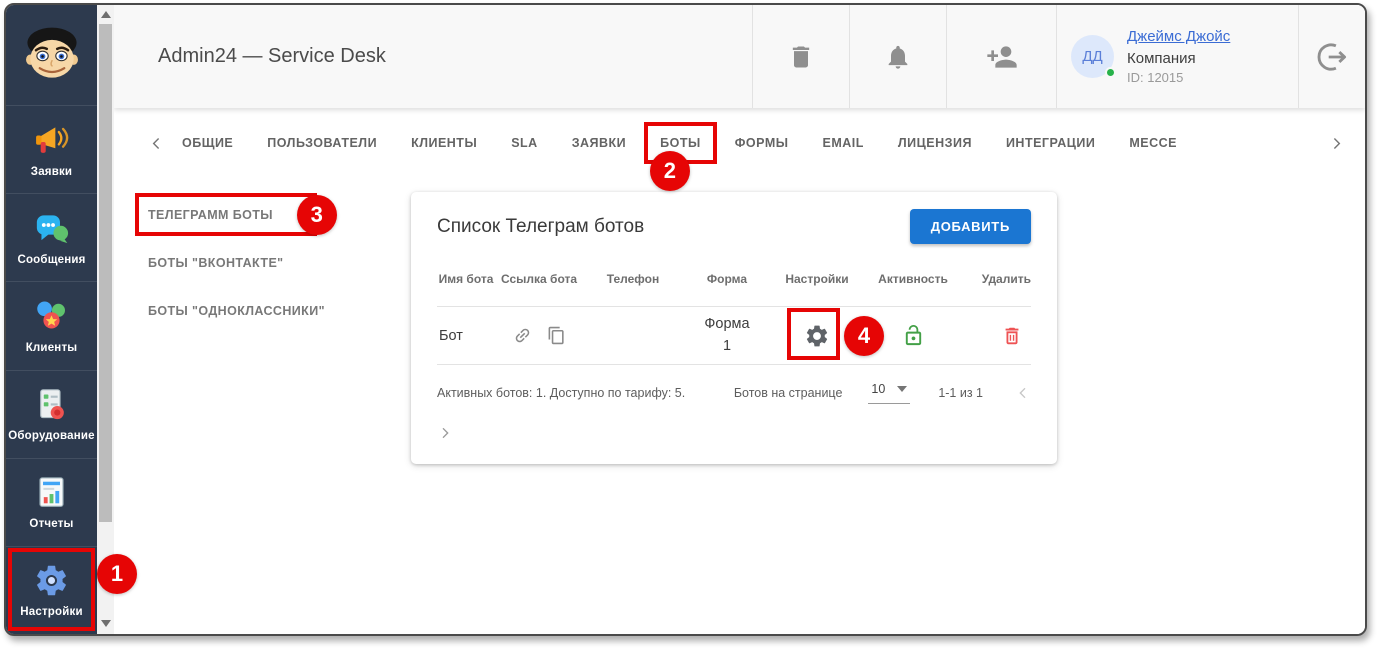  I want to click on submenu-telegram-bots: ТЕЛЕГРАММ БОТЫ 3, so click(236, 214).